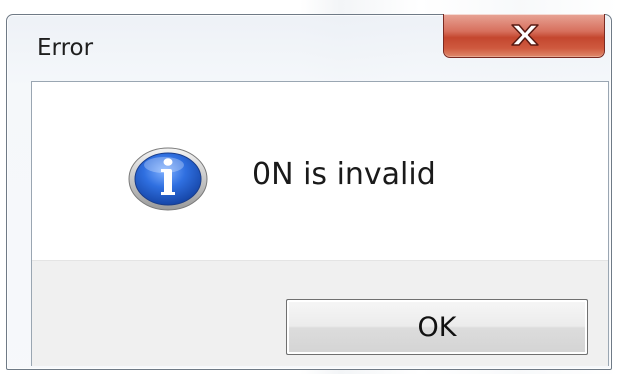  I want to click on close-button, so click(524, 36).